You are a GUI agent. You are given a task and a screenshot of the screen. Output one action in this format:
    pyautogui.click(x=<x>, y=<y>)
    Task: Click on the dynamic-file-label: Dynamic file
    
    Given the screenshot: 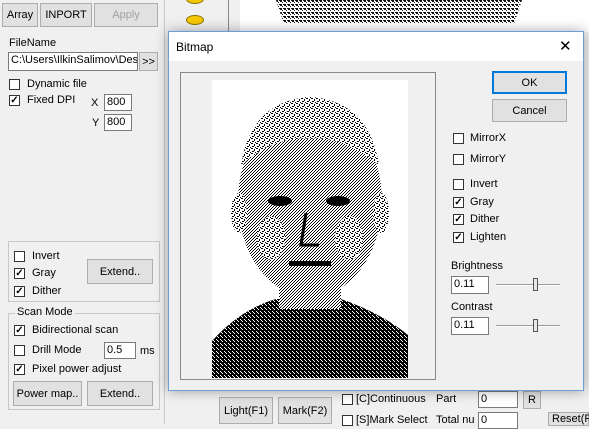 What is the action you would take?
    pyautogui.click(x=57, y=84)
    